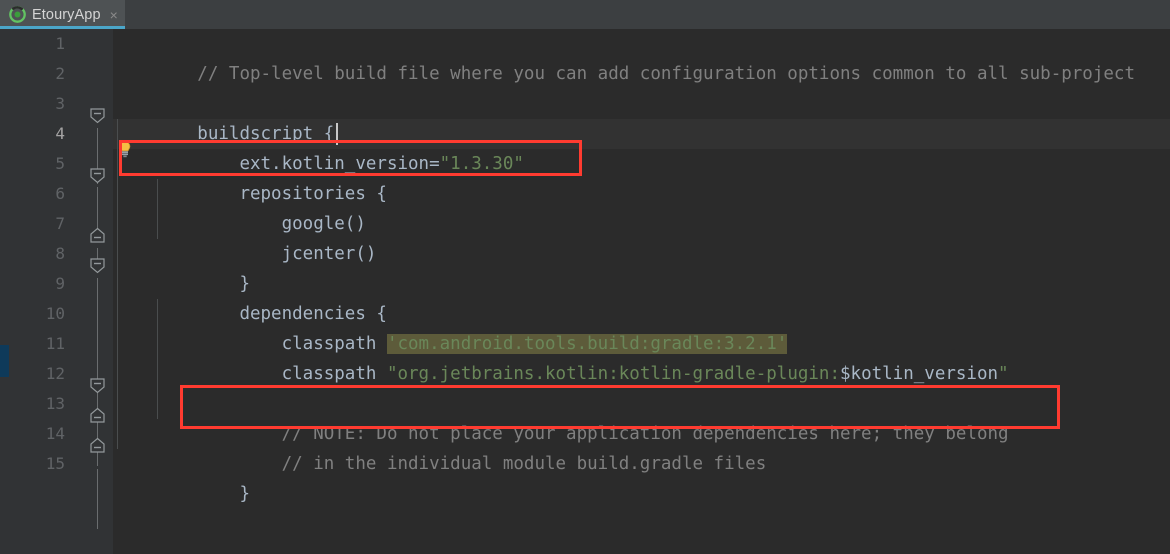  What do you see at coordinates (641, 146) in the screenshot?
I see `code-line-current: ext.kotlin_version="1.3.30"` at bounding box center [641, 146].